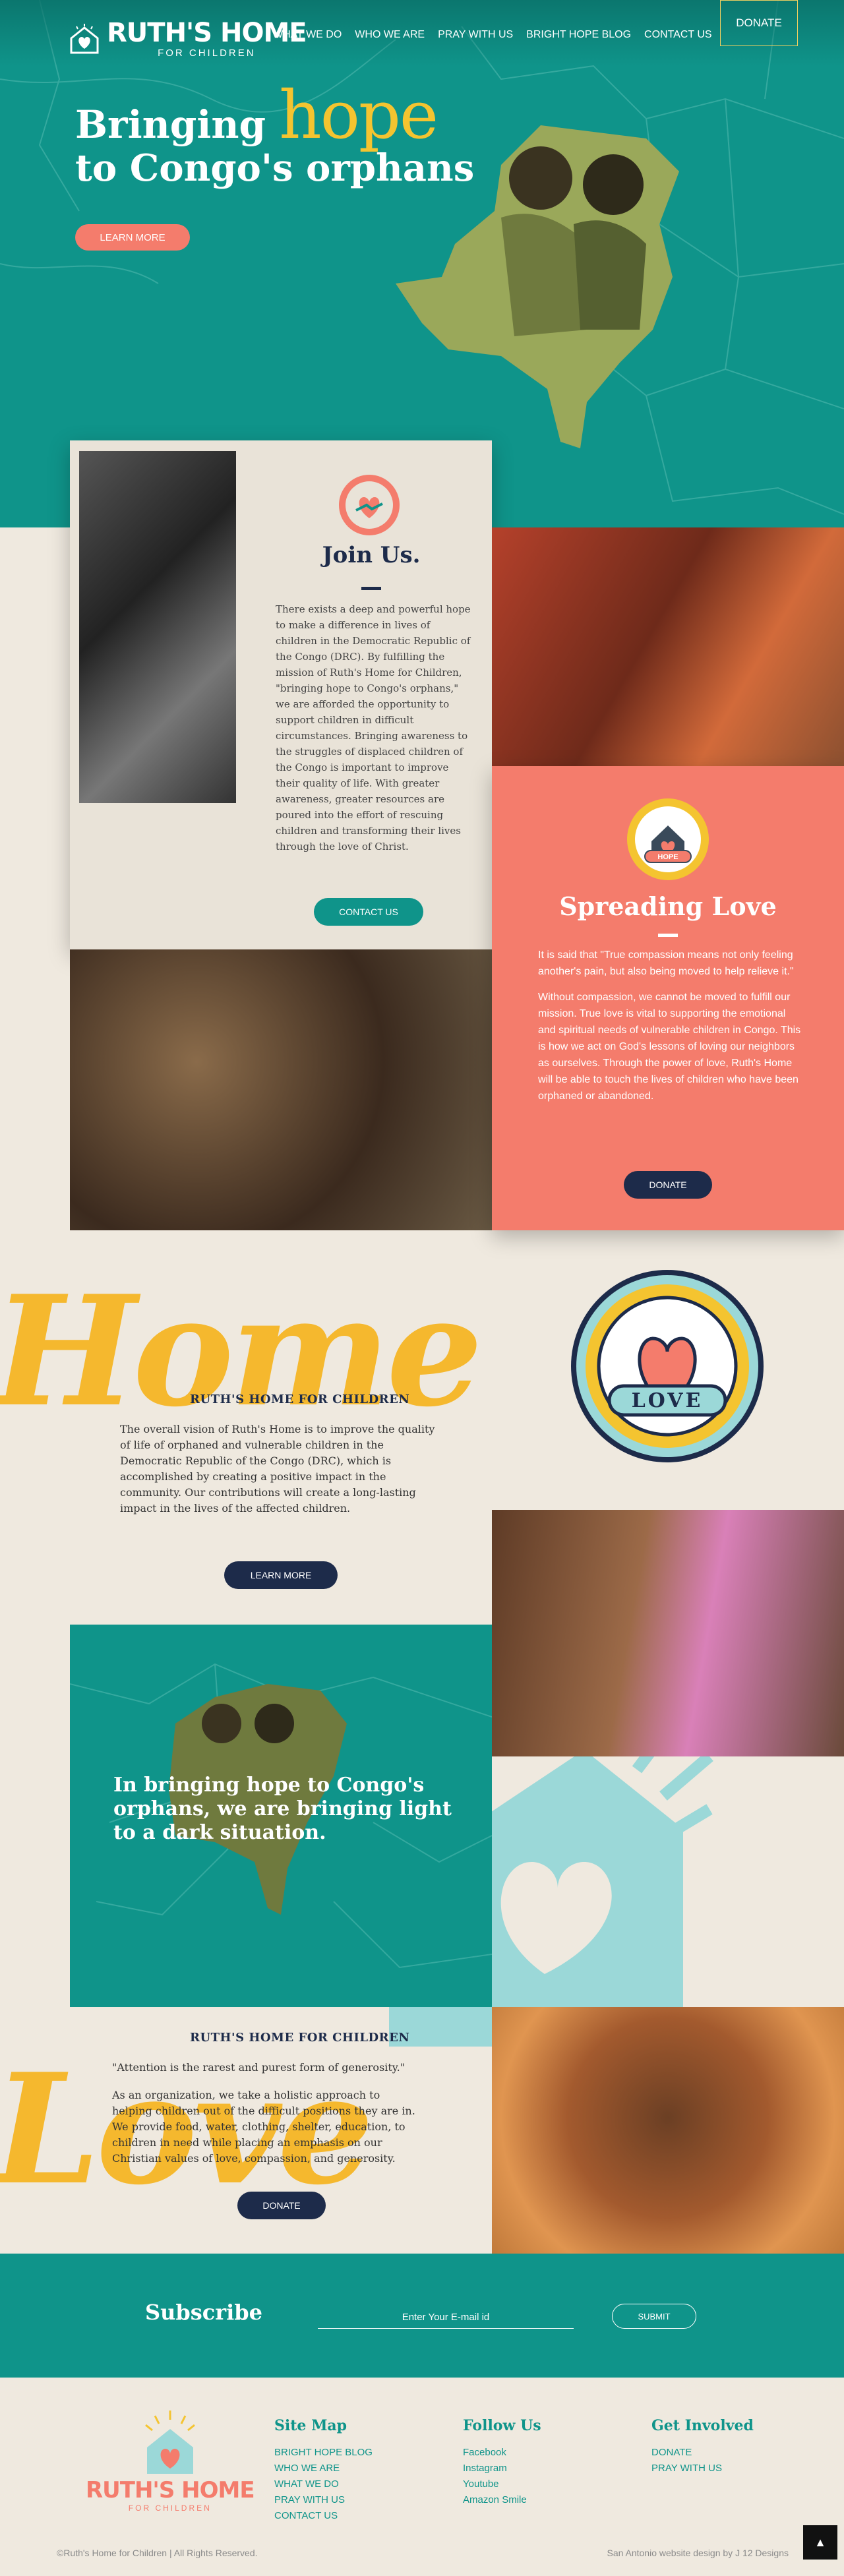 This screenshot has width=844, height=2576. Describe the element at coordinates (307, 35) in the screenshot. I see `nav-what-we-do: WHAT WE DO` at that location.